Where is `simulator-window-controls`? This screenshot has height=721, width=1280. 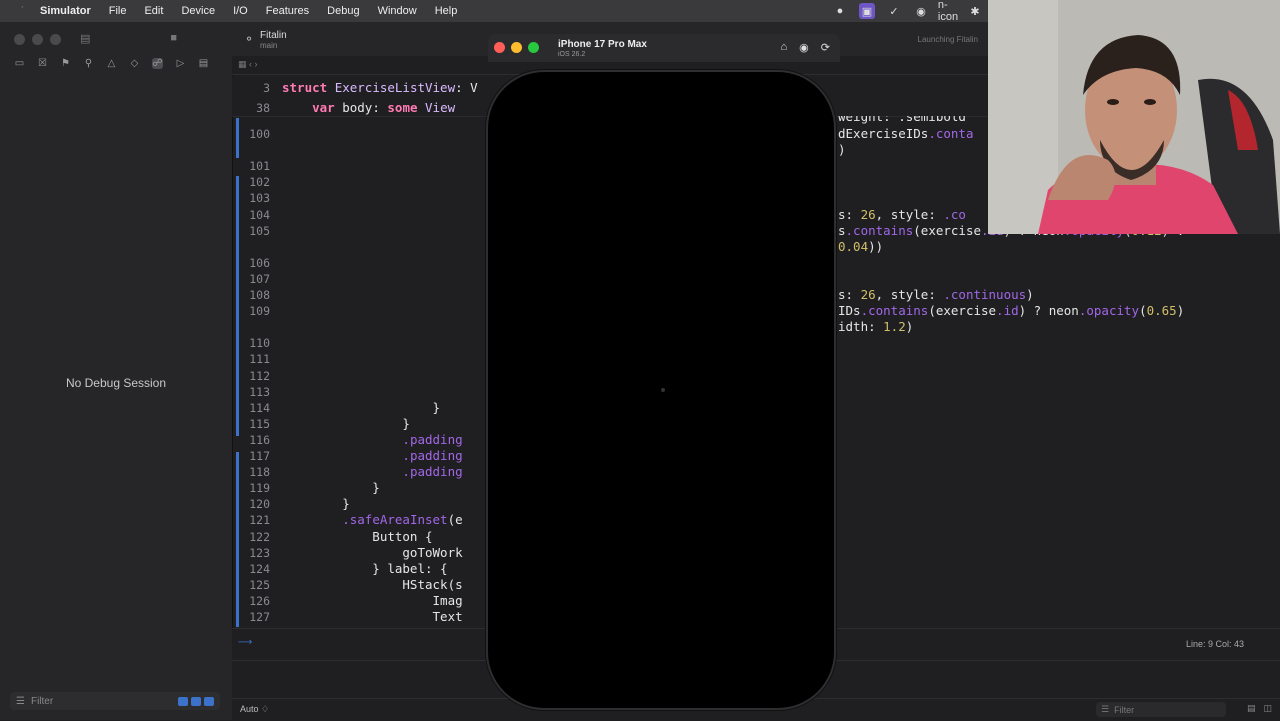 simulator-window-controls is located at coordinates (516, 47).